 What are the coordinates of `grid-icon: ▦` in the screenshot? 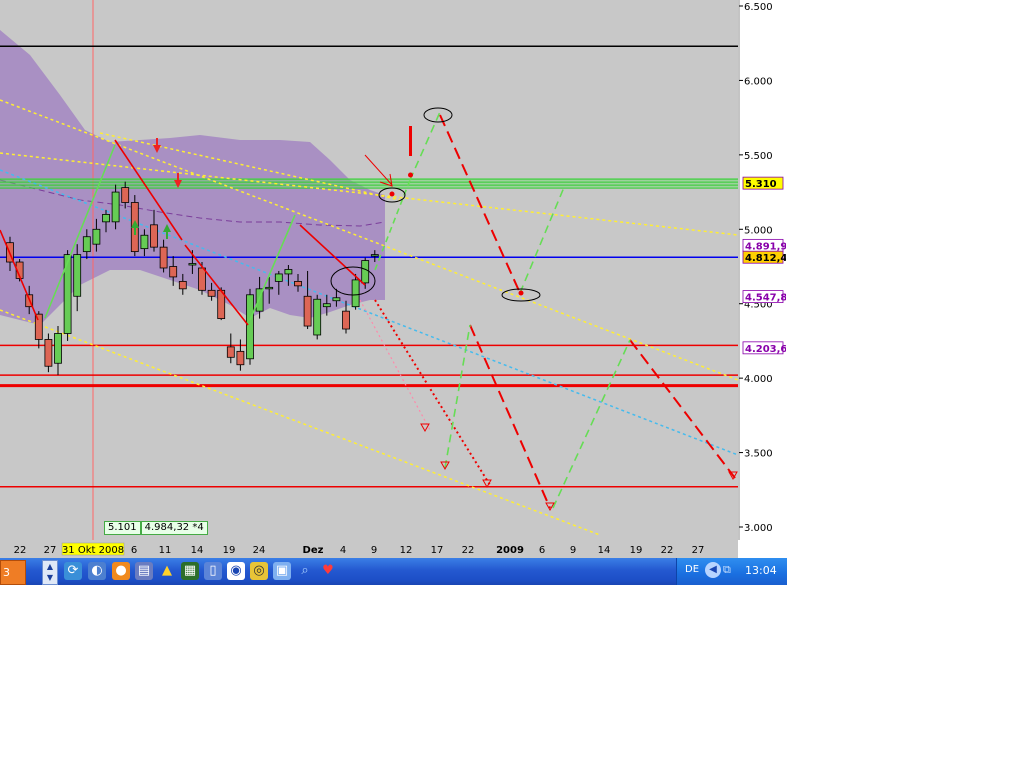 It's located at (190, 571).